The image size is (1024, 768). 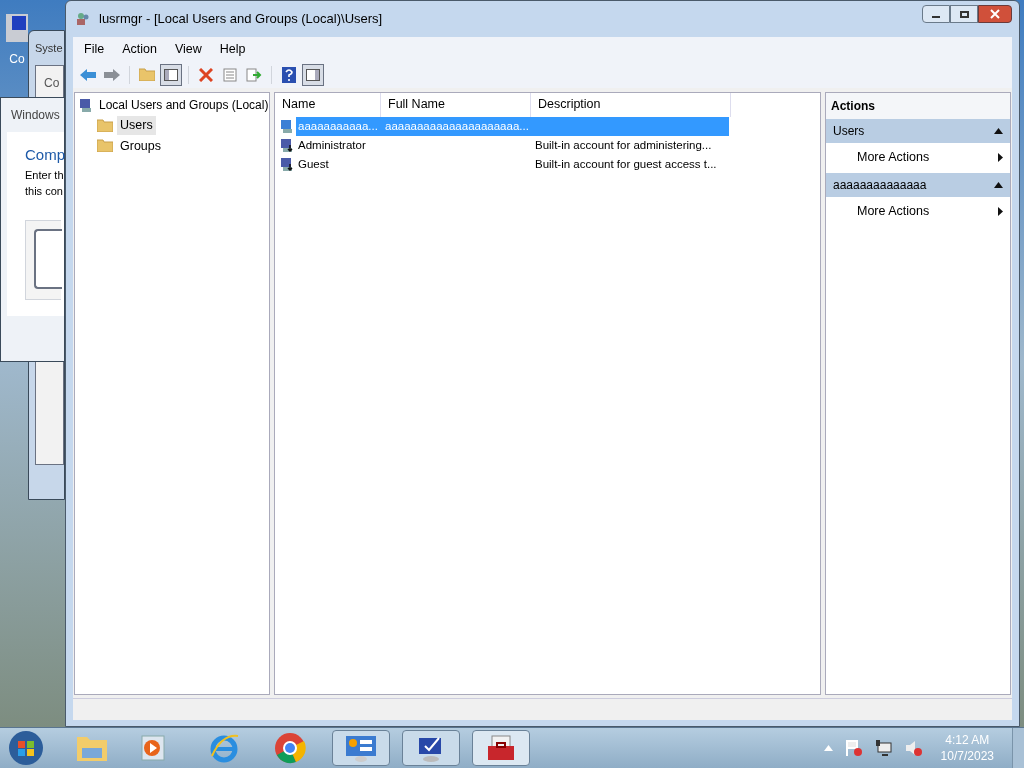 I want to click on control-panel-icon, so click(x=361, y=748).